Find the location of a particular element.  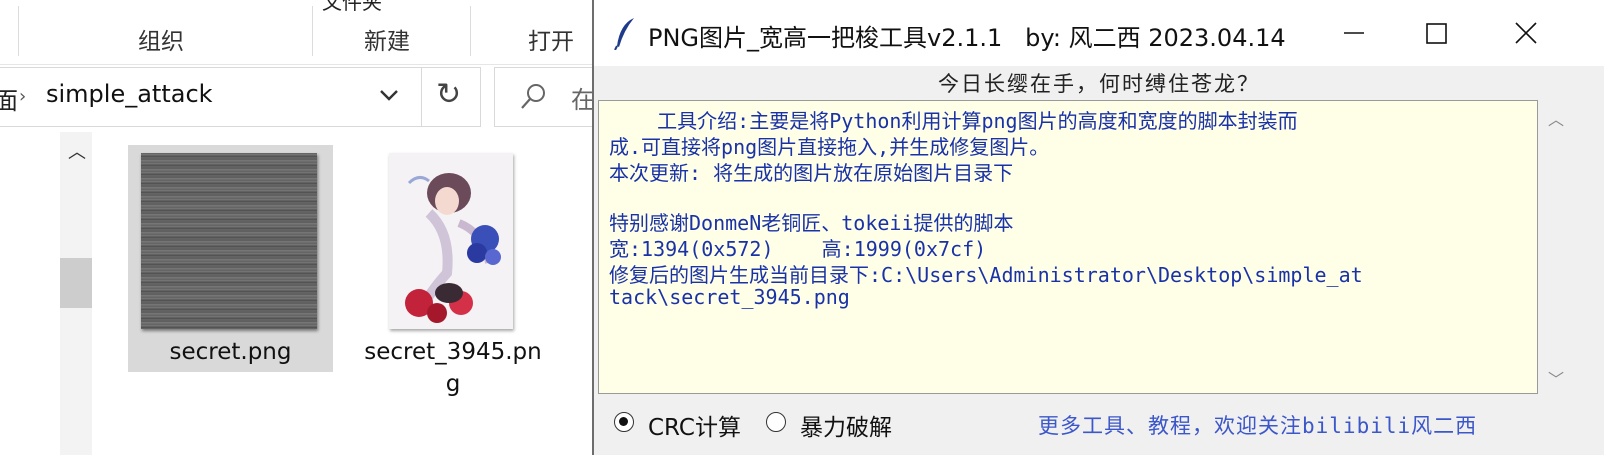

refresh-icon: ↻ is located at coordinates (449, 94).